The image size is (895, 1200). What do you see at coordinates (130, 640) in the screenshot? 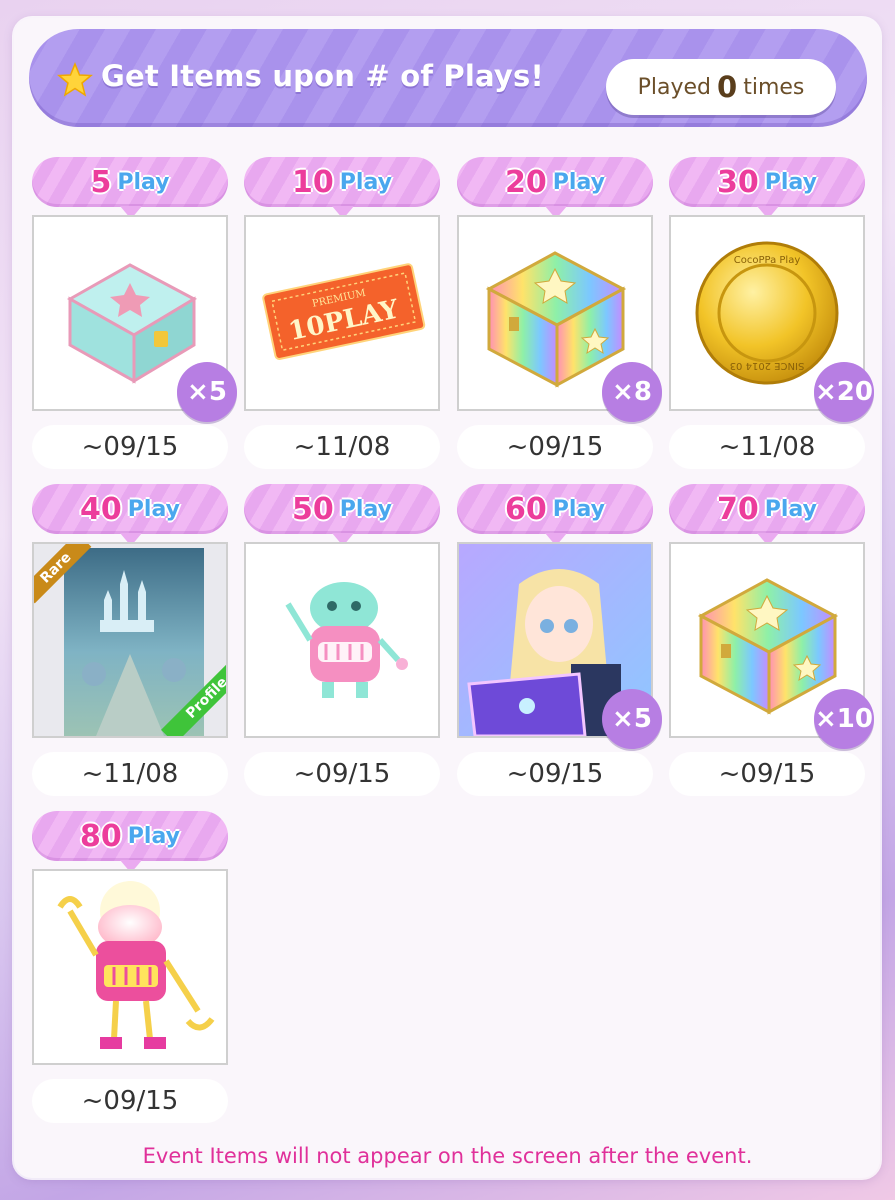
I see `item-image-box: Rare Profile` at bounding box center [130, 640].